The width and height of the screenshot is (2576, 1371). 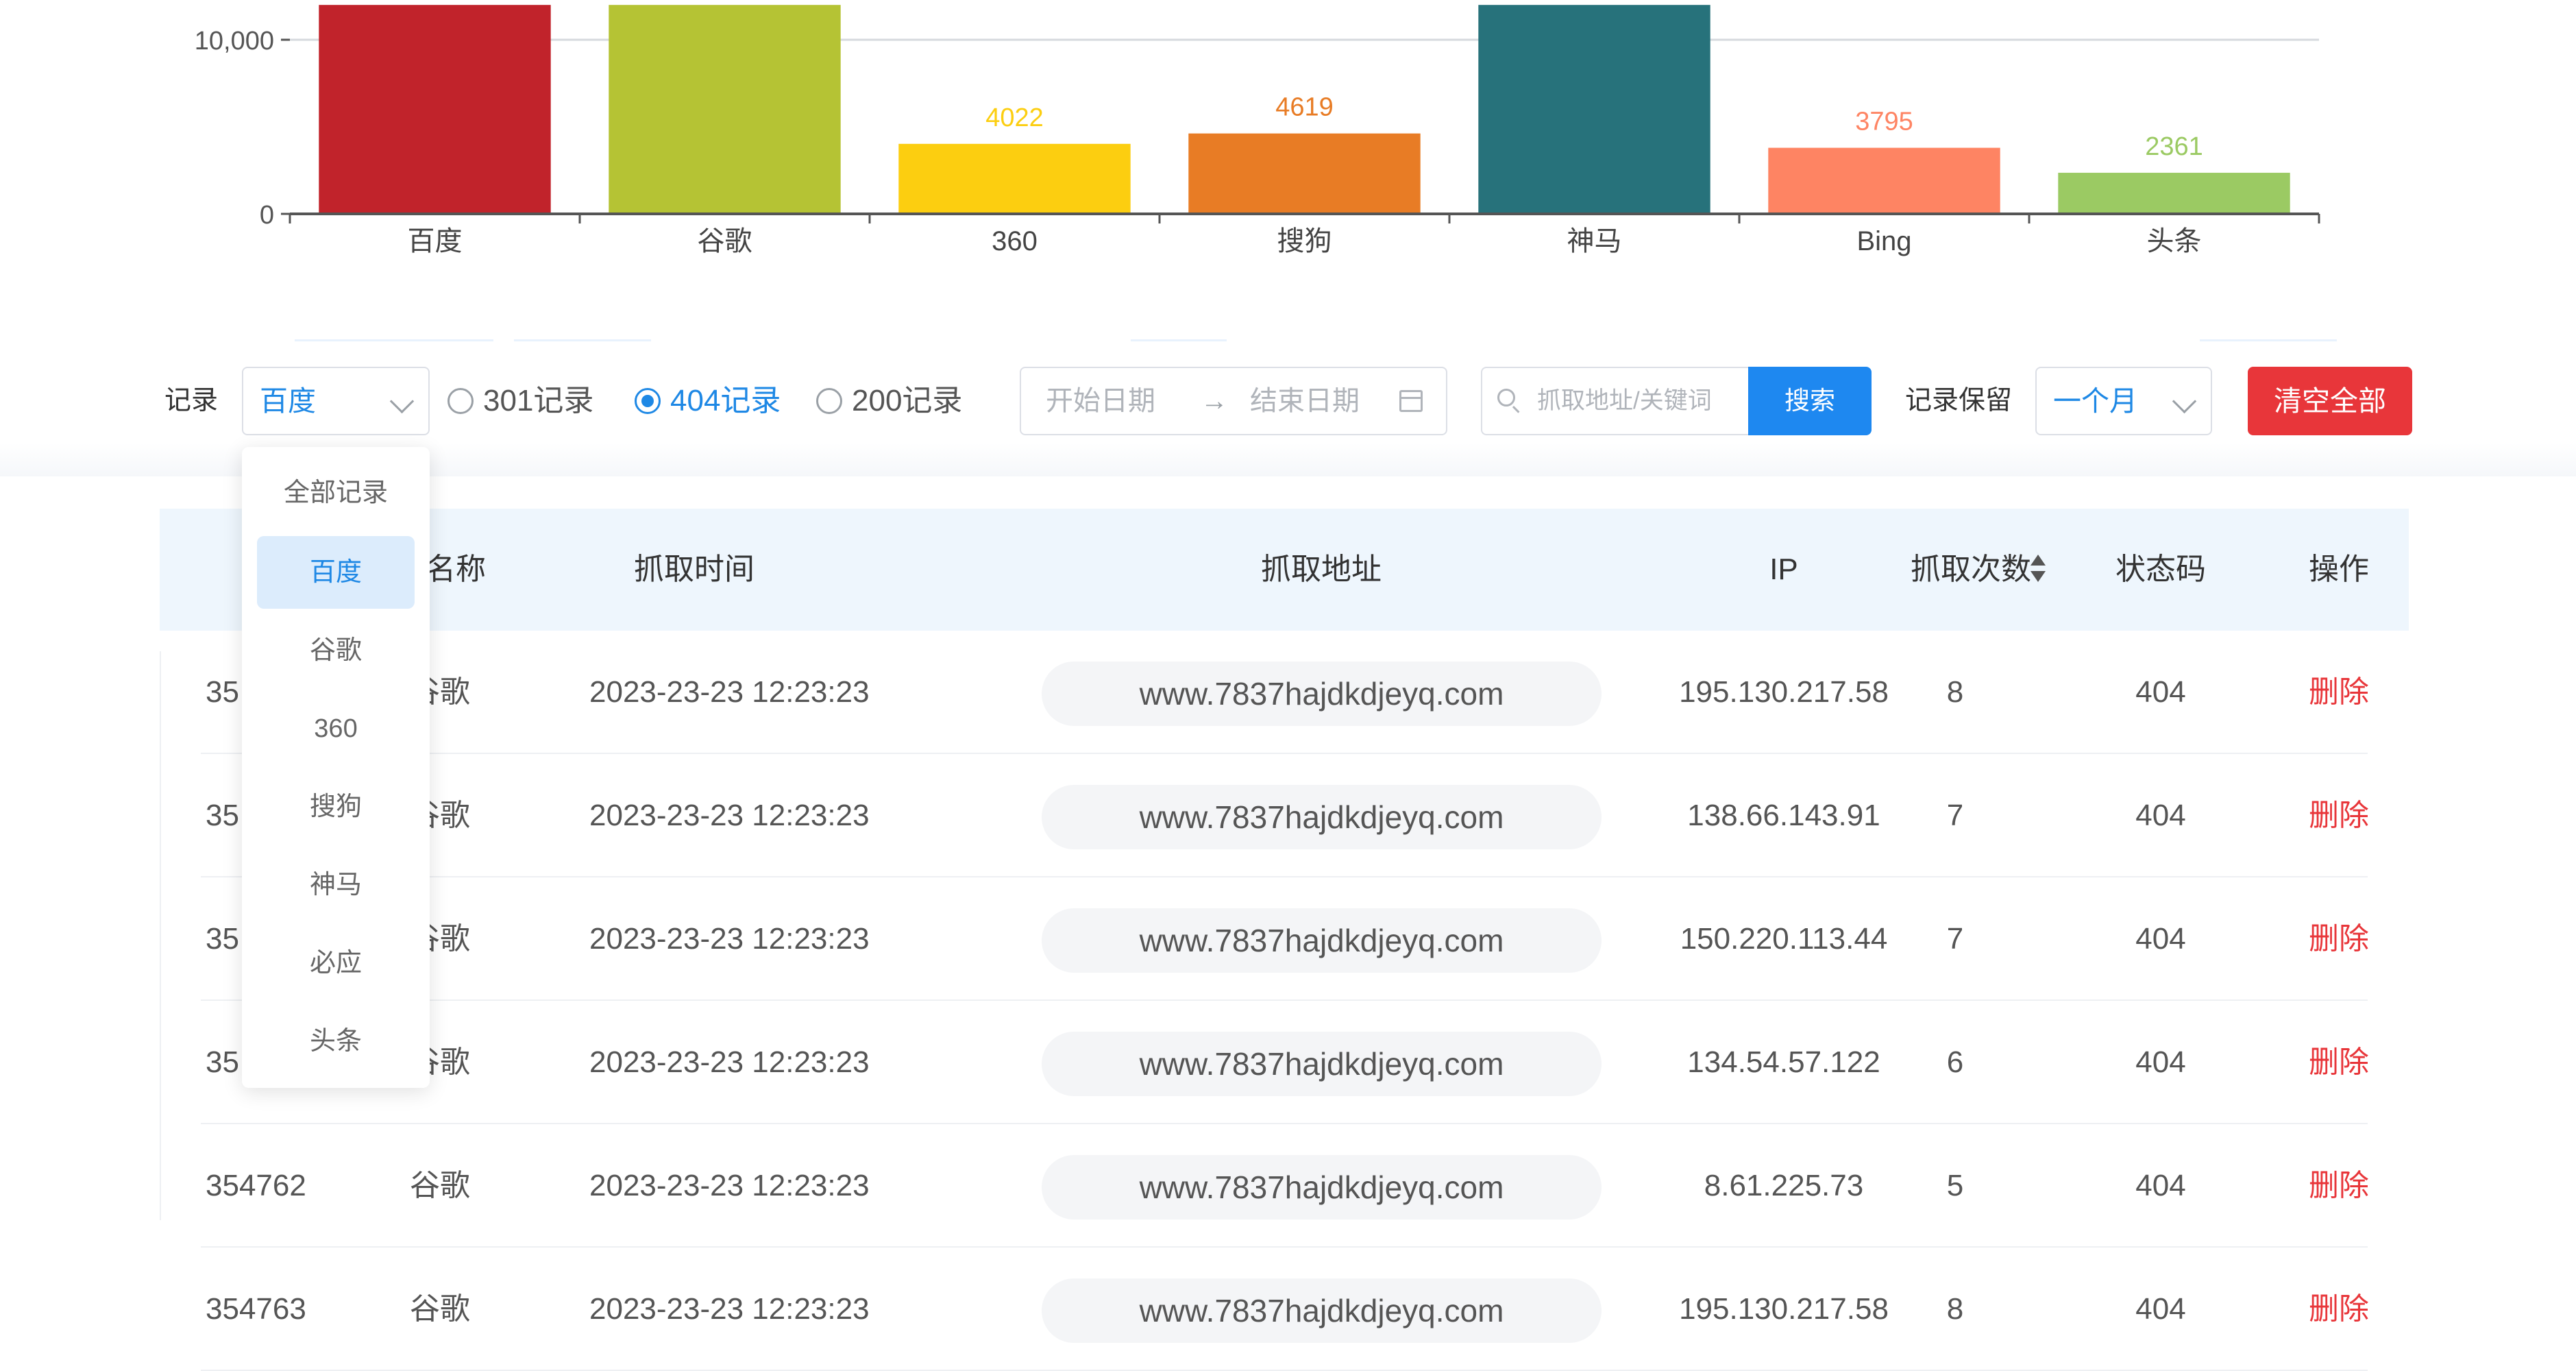 I want to click on y-tick-label: 10,000, so click(x=235, y=41).